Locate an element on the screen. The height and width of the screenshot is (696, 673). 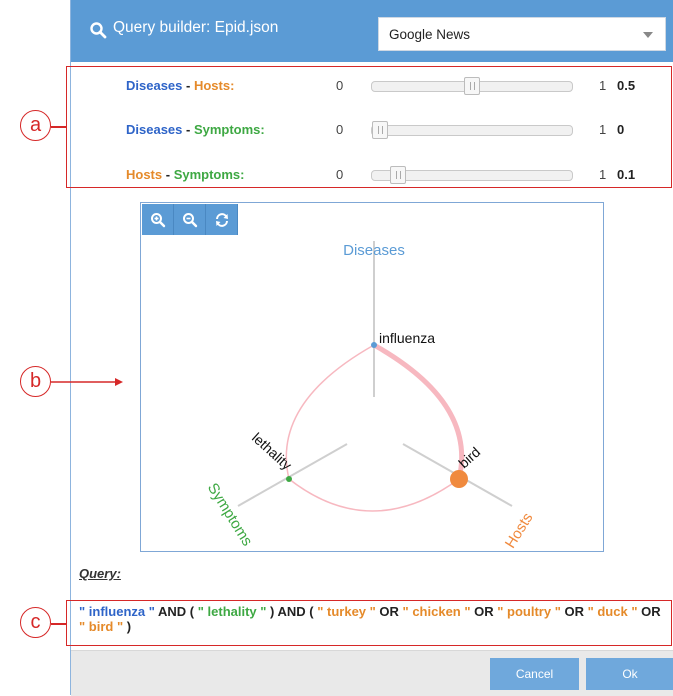
ok-button: Ok is located at coordinates (629, 674).